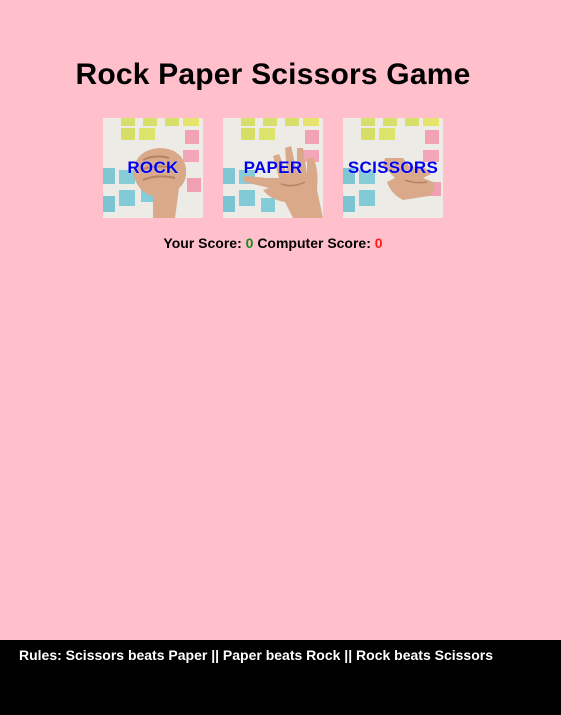 The height and width of the screenshot is (715, 561). Describe the element at coordinates (378, 243) in the screenshot. I see `computer-score-value: 0` at that location.